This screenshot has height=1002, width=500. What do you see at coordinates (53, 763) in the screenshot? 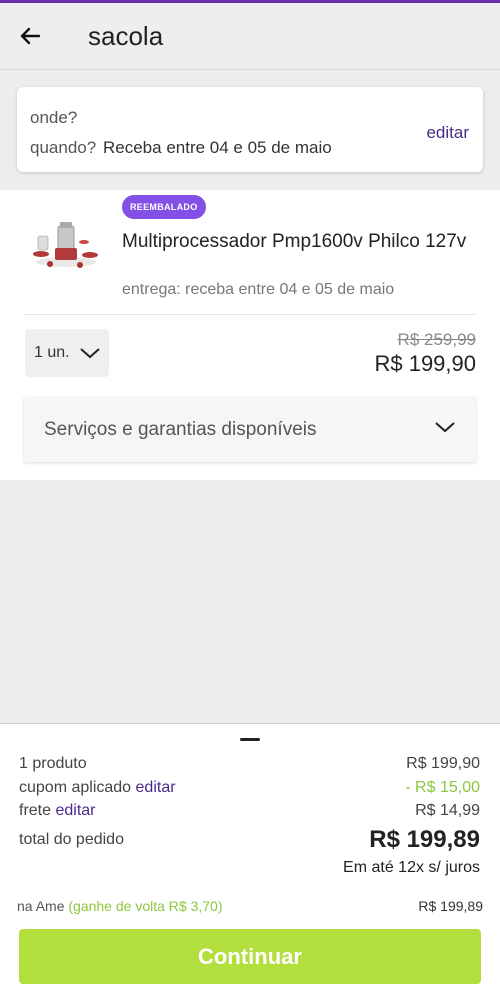
I see `products-label: 1 produto` at bounding box center [53, 763].